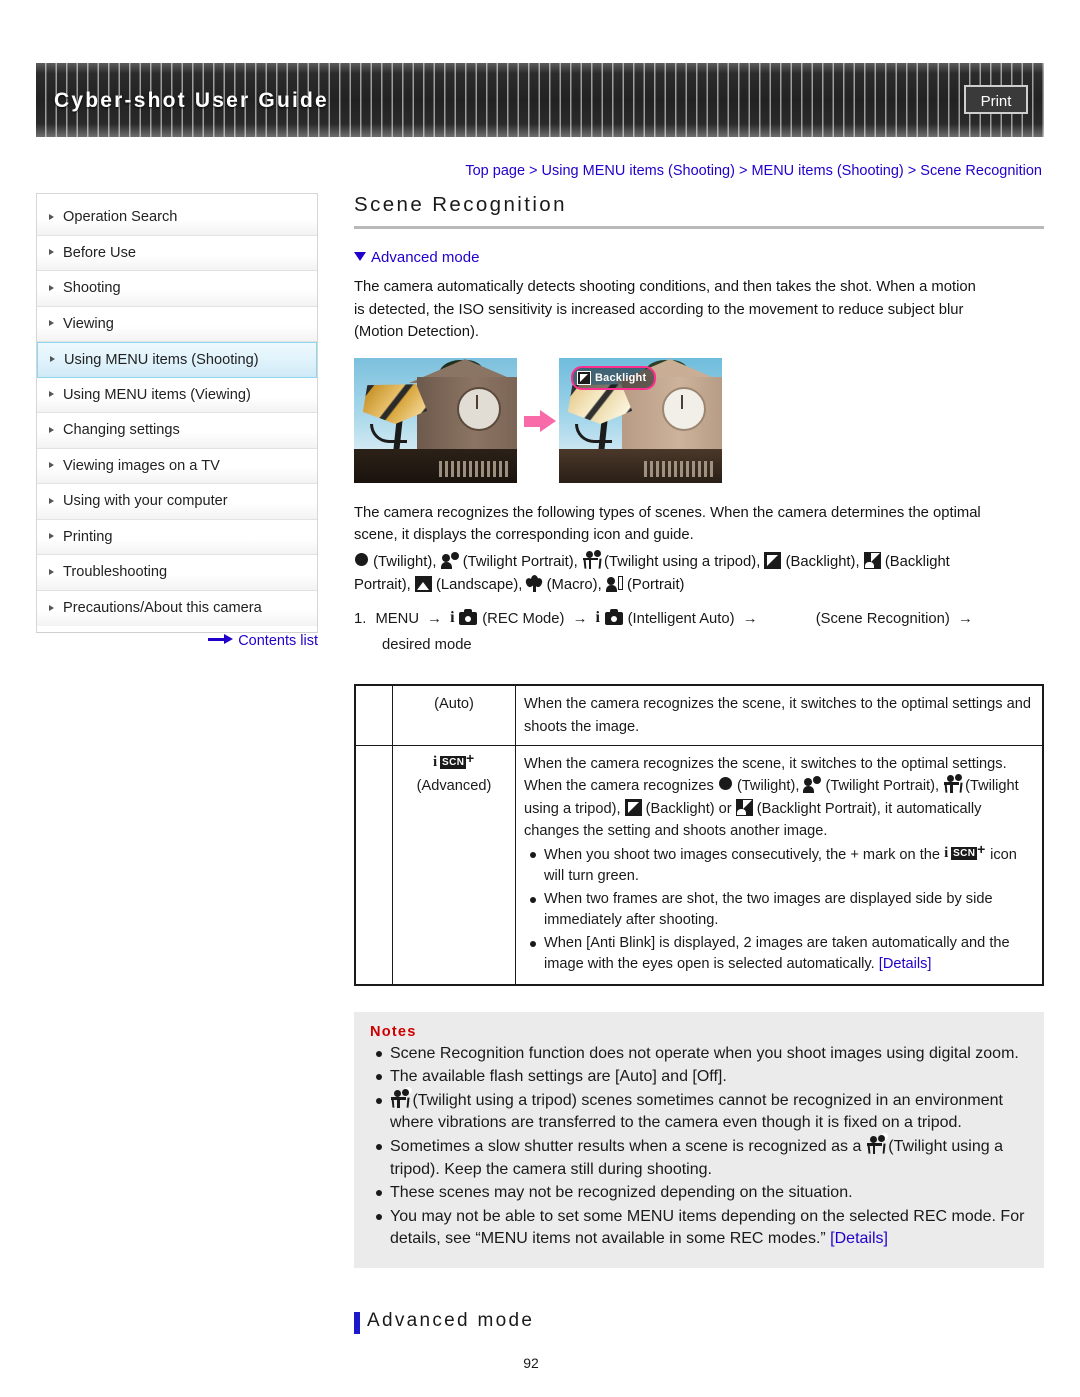 This screenshot has width=1080, height=1397. Describe the element at coordinates (523, 619) in the screenshot. I see `step-rec-mode: (REC Mode)` at that location.